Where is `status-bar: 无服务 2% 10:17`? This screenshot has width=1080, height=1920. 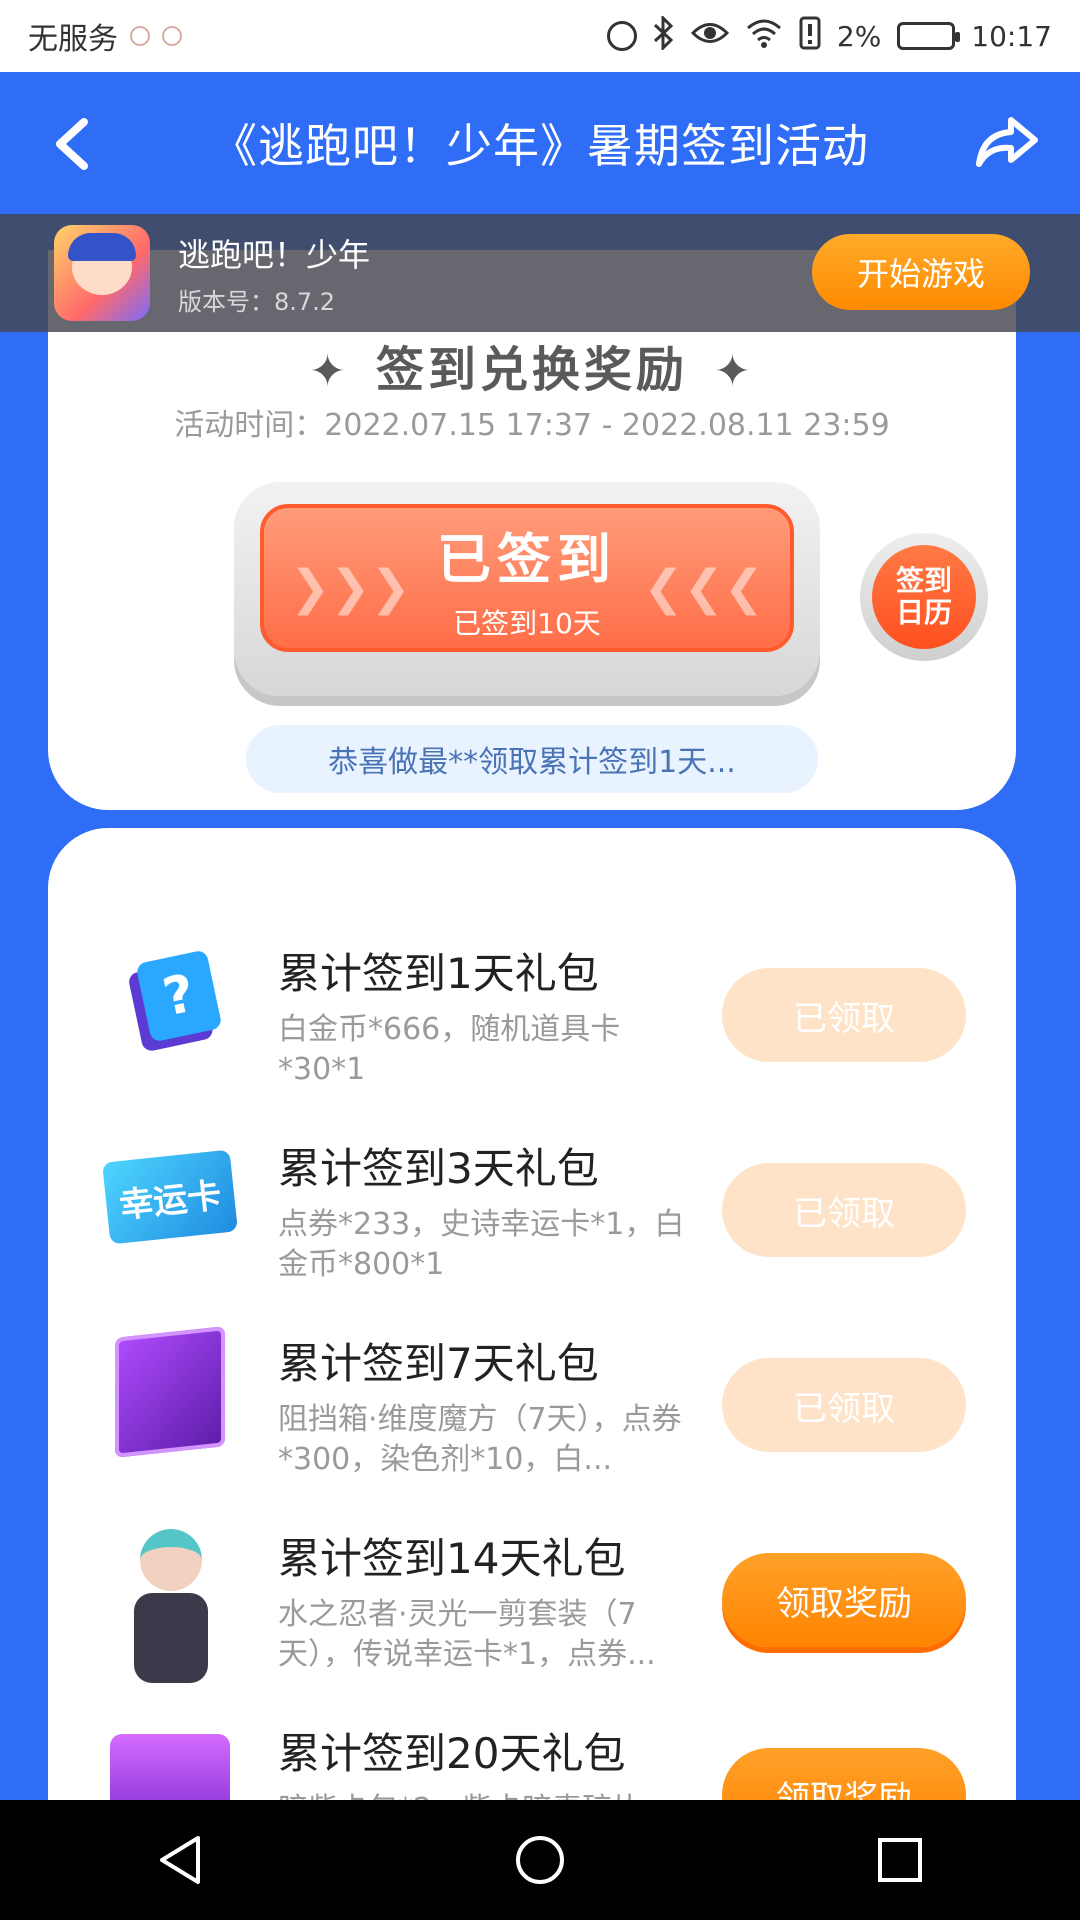
status-bar: 无服务 2% 10:17 is located at coordinates (540, 36).